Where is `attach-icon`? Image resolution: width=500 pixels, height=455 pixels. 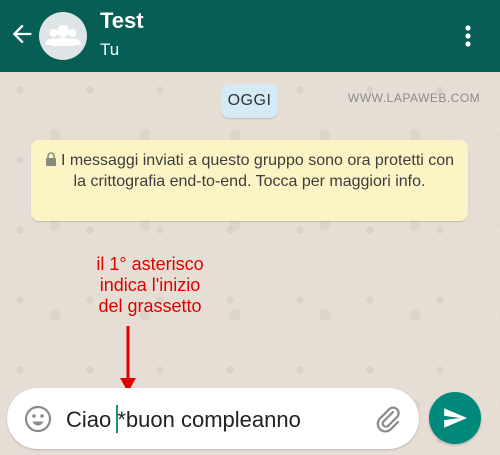 attach-icon is located at coordinates (389, 419).